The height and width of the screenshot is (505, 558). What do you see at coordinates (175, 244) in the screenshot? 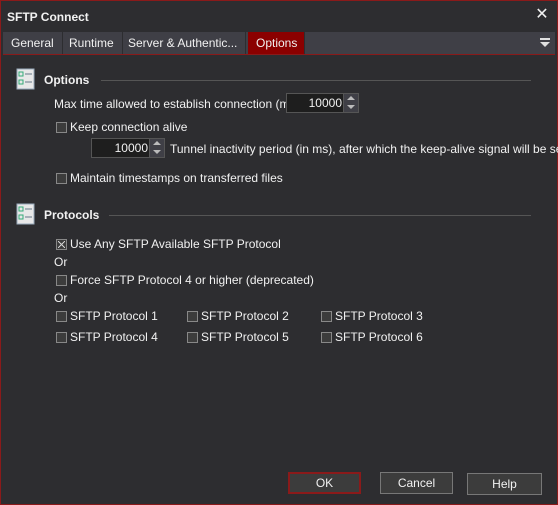
I see `use-any-label: Use Any SFTP Available SFTP Protocol` at bounding box center [175, 244].